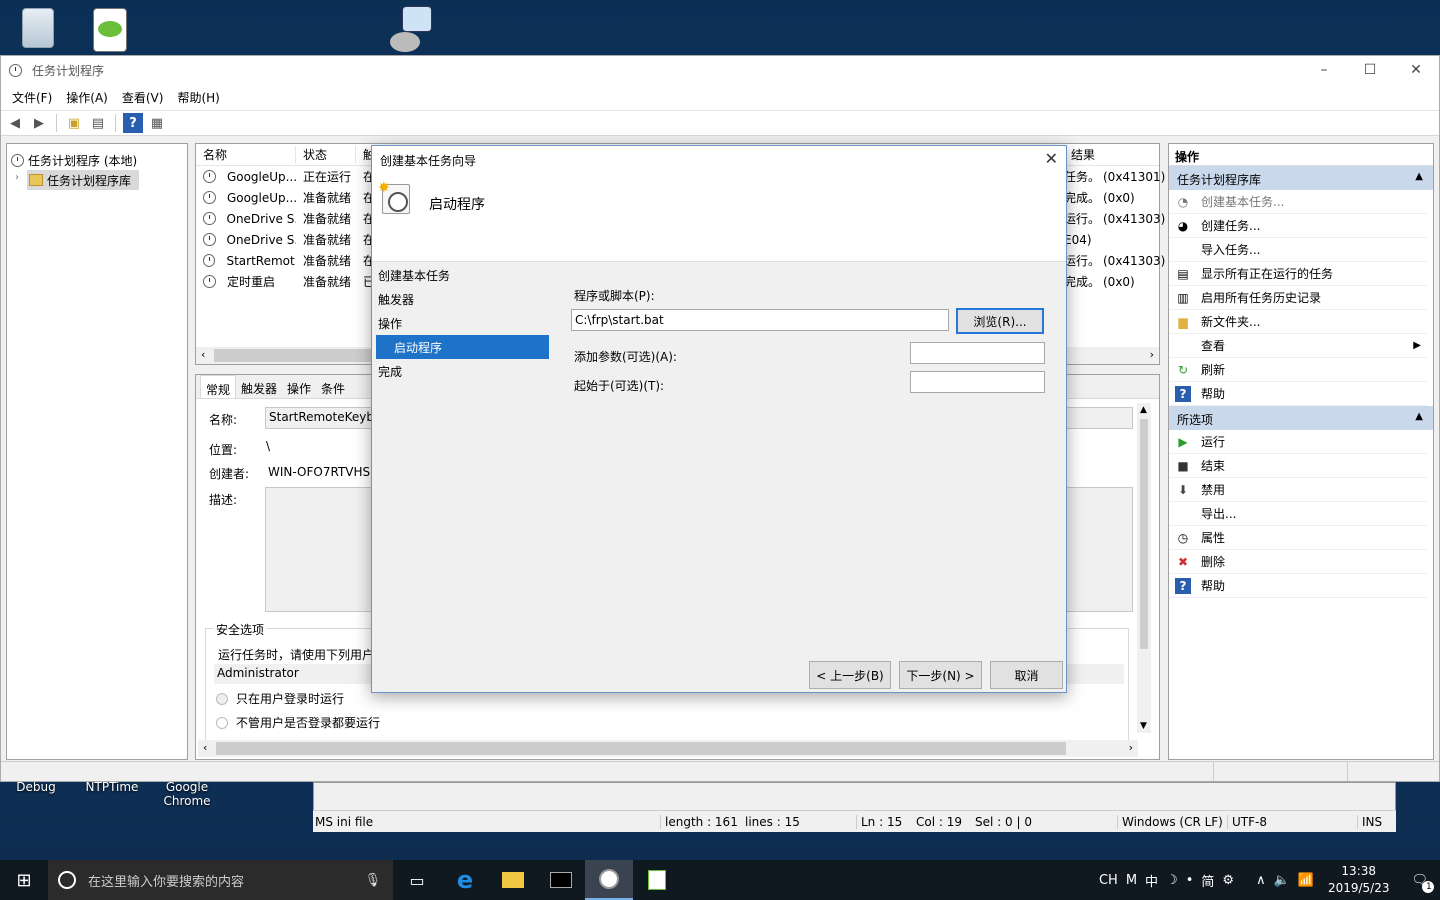 The width and height of the screenshot is (1440, 900). Describe the element at coordinates (772, 822) in the screenshot. I see `lines-readout: lines : 15` at that location.